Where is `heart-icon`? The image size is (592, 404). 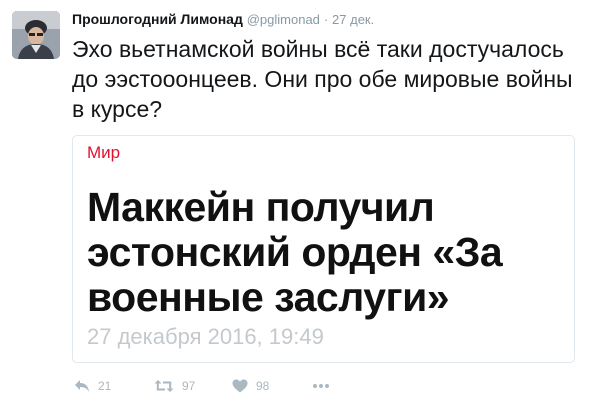 heart-icon is located at coordinates (240, 386).